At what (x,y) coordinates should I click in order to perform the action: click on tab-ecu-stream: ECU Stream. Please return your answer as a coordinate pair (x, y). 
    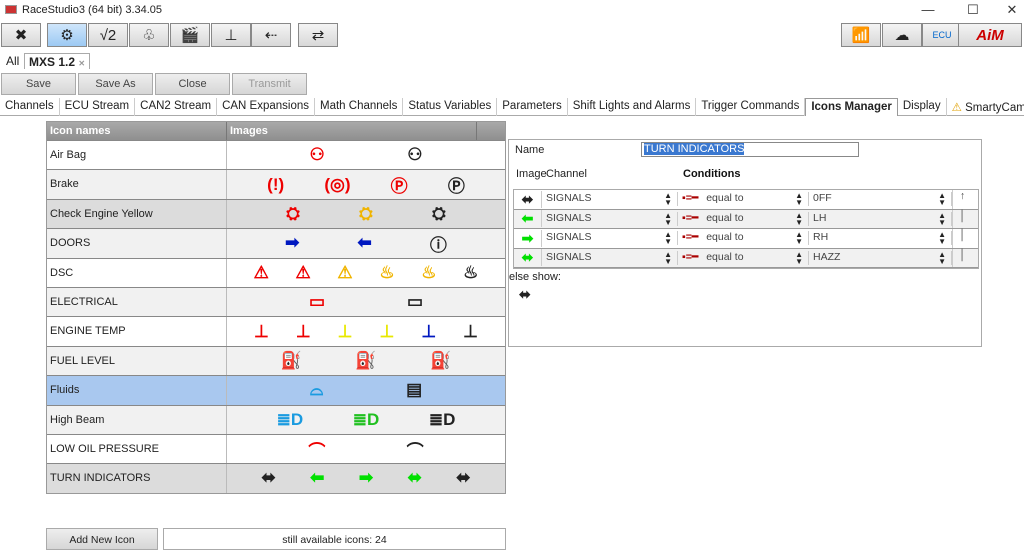
    Looking at the image, I should click on (98, 107).